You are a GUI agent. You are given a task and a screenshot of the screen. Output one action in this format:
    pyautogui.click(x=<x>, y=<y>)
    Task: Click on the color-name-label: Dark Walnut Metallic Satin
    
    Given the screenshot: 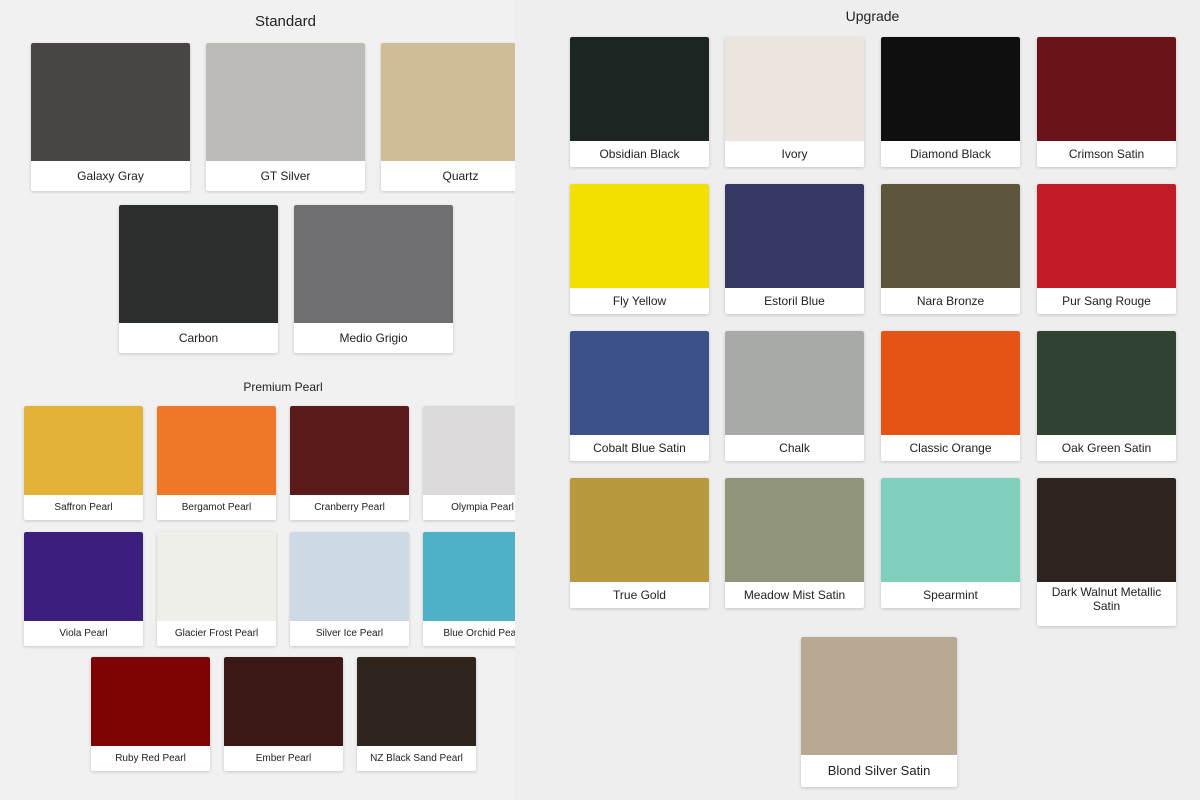 What is the action you would take?
    pyautogui.click(x=1106, y=599)
    